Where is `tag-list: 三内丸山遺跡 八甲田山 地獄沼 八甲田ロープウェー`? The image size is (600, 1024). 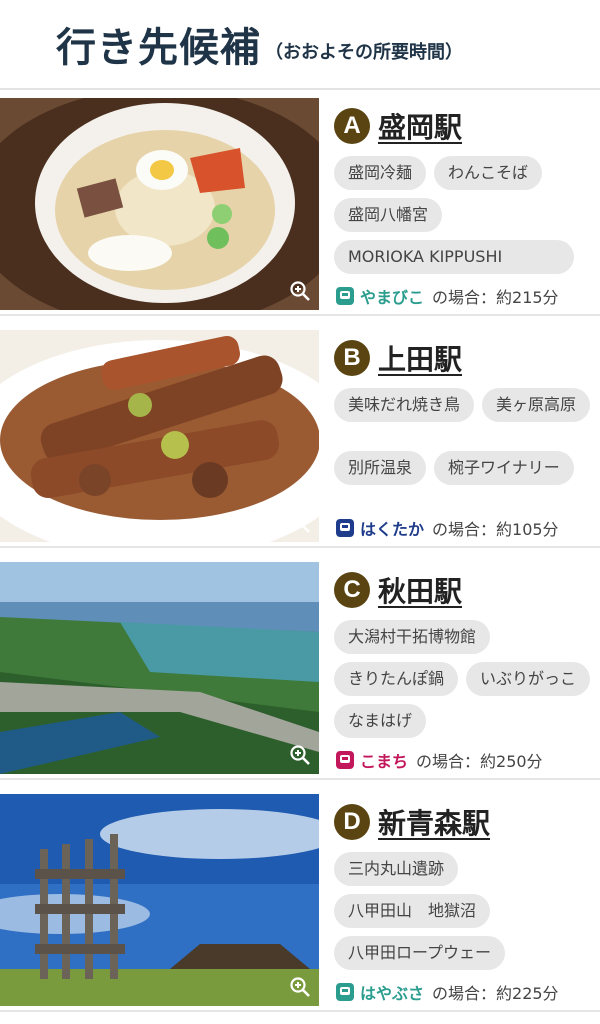
tag-list: 三内丸山遺跡 八甲田山 地獄沼 八甲田ロープウェー is located at coordinates (467, 911).